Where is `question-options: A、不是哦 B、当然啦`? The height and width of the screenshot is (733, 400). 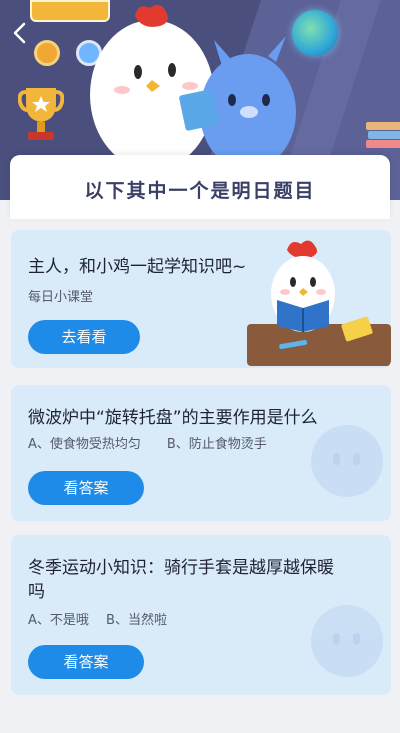 question-options: A、不是哦 B、当然啦 is located at coordinates (97, 620).